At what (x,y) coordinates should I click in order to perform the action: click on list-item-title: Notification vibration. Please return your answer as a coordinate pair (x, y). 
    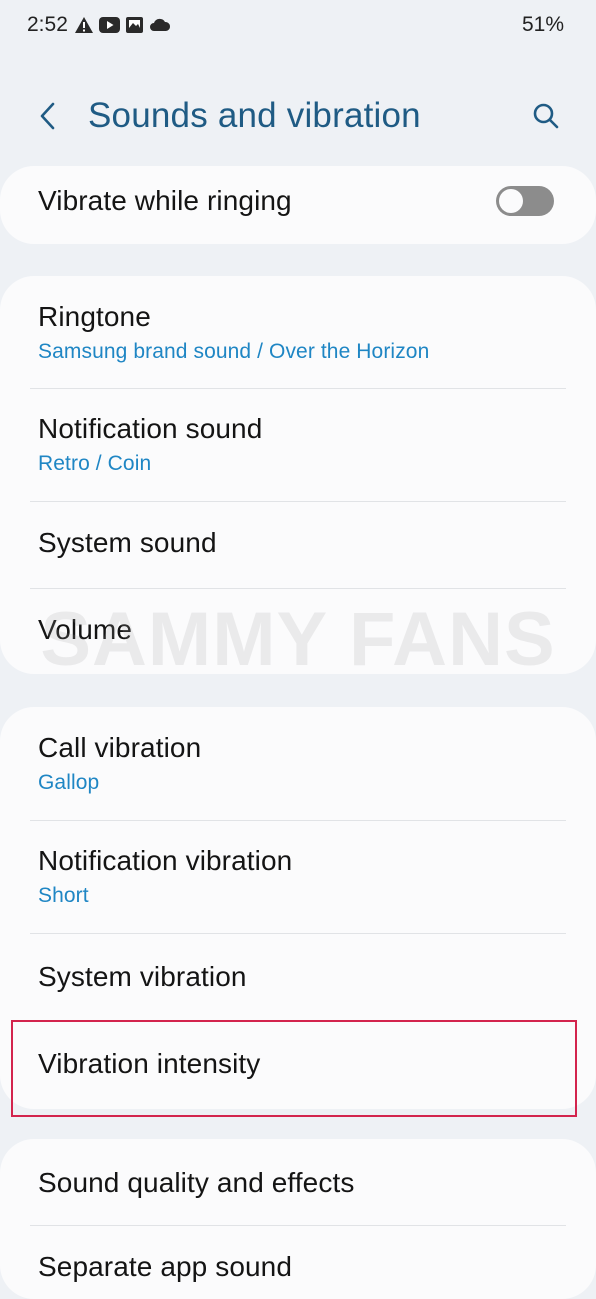
    Looking at the image, I should click on (165, 860).